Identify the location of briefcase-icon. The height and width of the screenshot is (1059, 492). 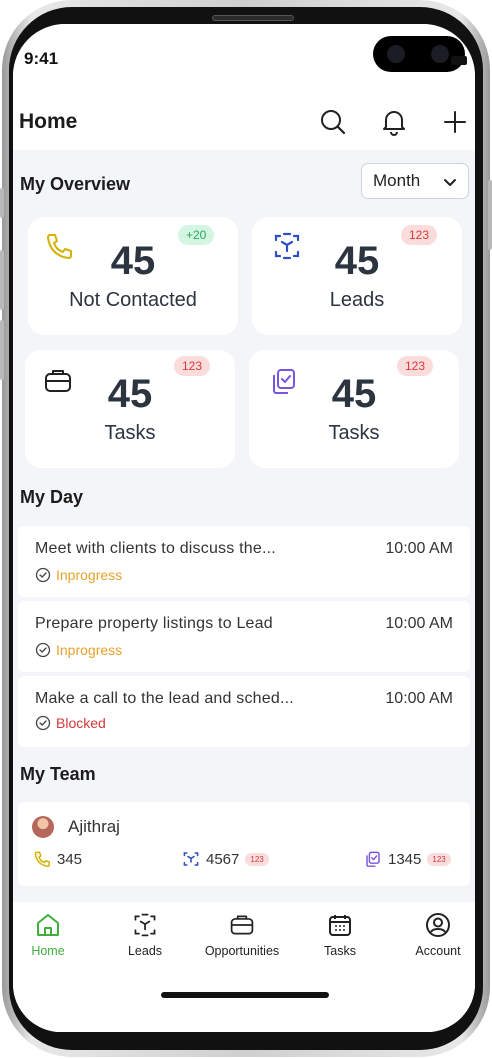
(242, 925).